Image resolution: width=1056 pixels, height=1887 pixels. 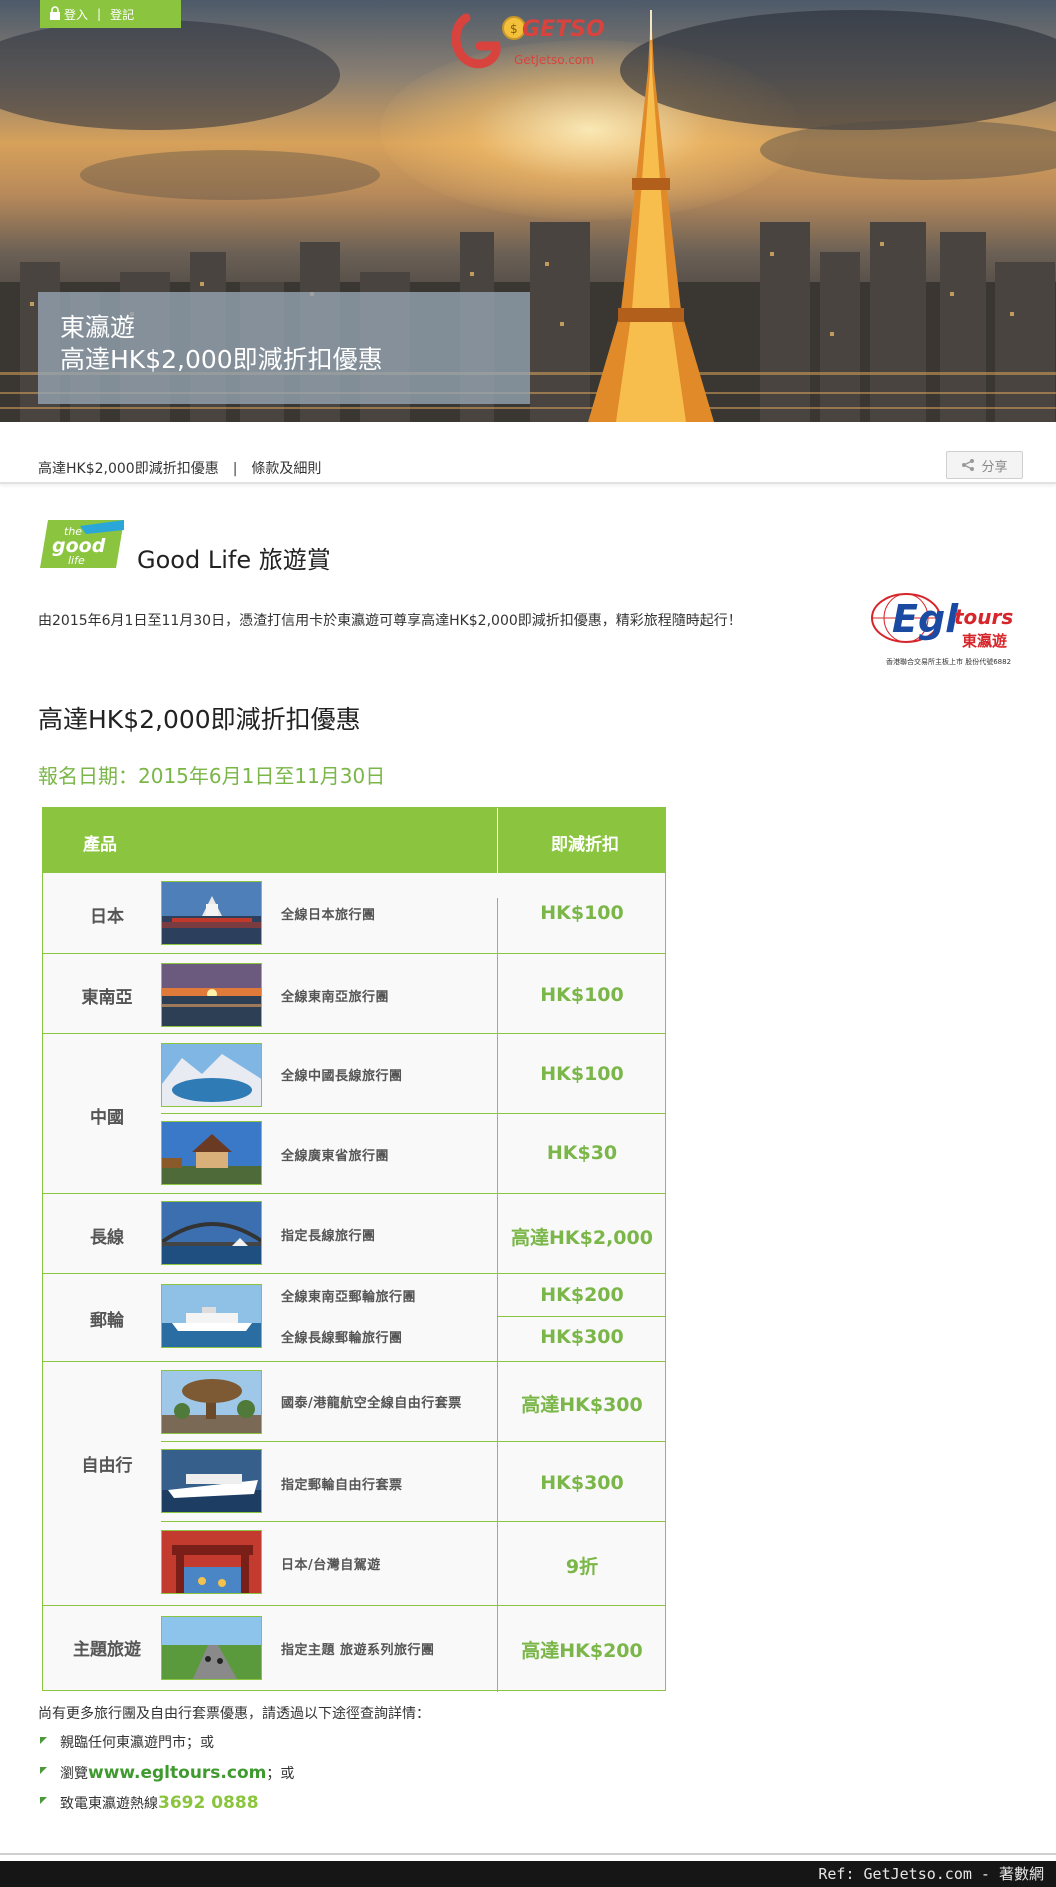 What do you see at coordinates (100, 845) in the screenshot?
I see `header-product: 產品` at bounding box center [100, 845].